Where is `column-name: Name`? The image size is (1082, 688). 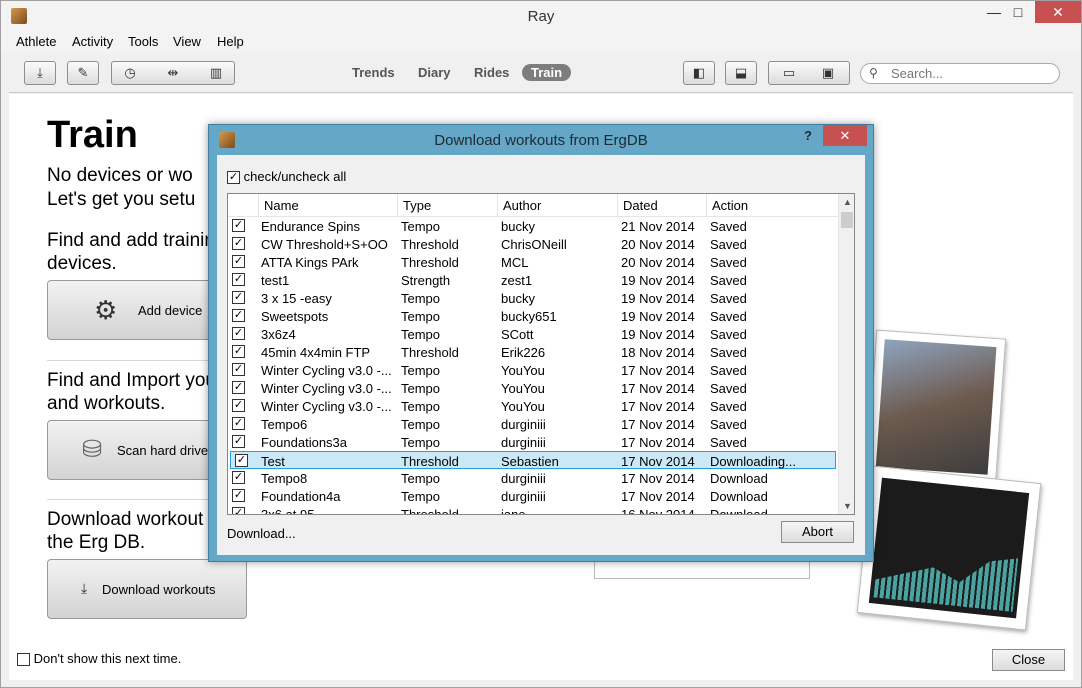 column-name: Name is located at coordinates (278, 205).